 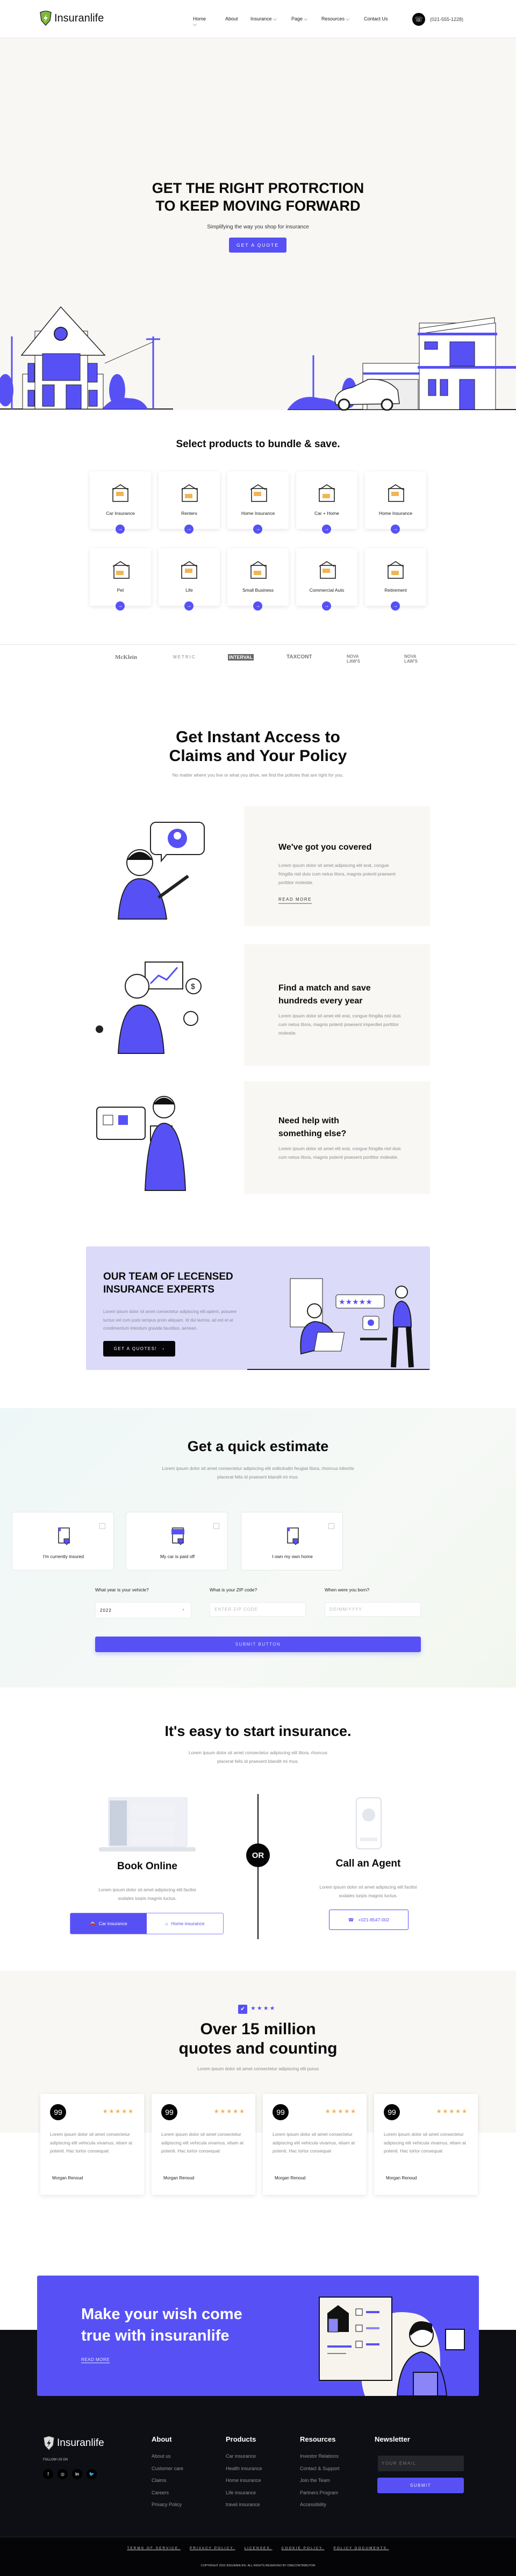 What do you see at coordinates (189, 502) in the screenshot?
I see `product-card: Renters →` at bounding box center [189, 502].